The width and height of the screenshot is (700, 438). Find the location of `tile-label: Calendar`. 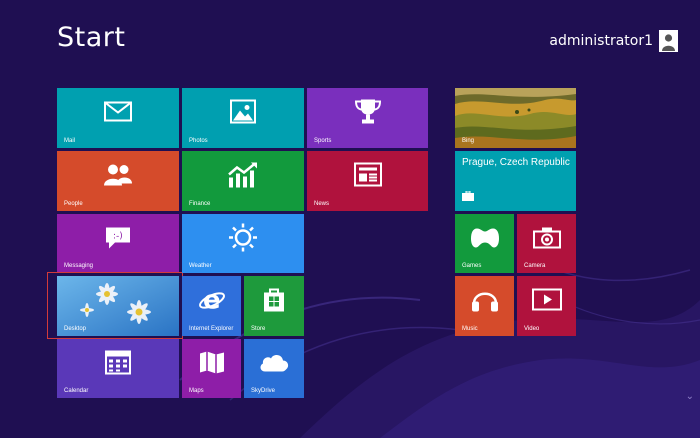

tile-label: Calendar is located at coordinates (76, 391).